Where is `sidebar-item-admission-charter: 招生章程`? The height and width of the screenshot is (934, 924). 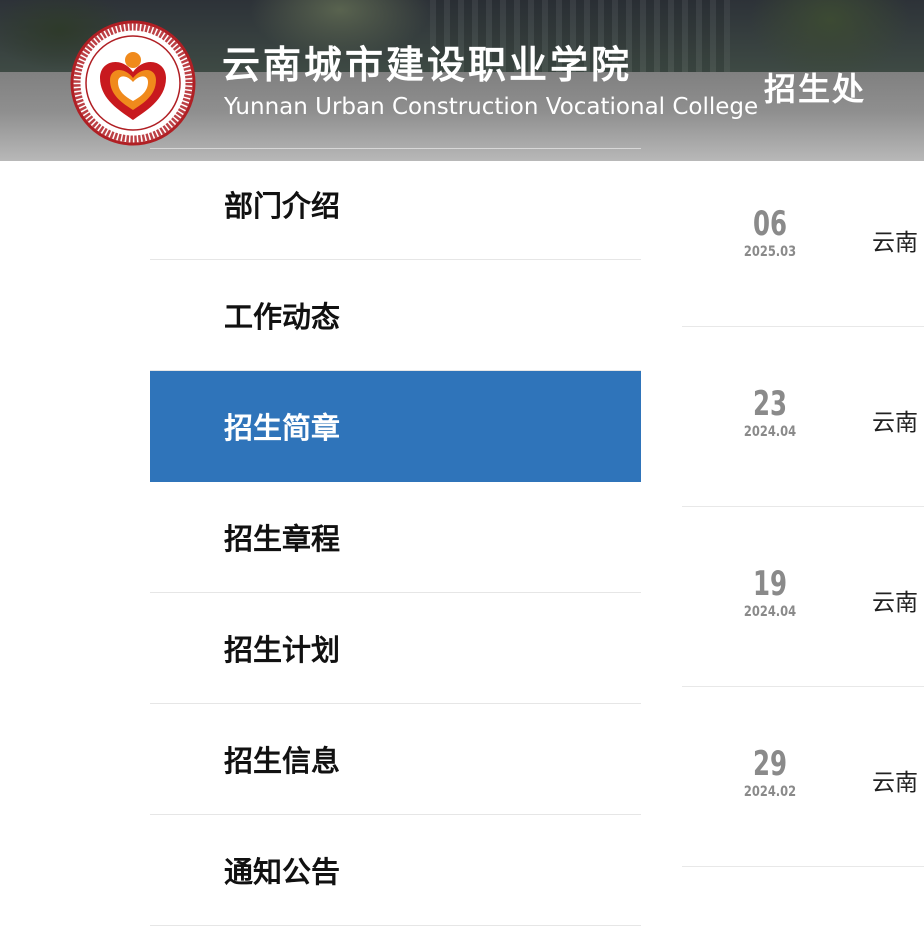
sidebar-item-admission-charter: 招生章程 is located at coordinates (395, 537).